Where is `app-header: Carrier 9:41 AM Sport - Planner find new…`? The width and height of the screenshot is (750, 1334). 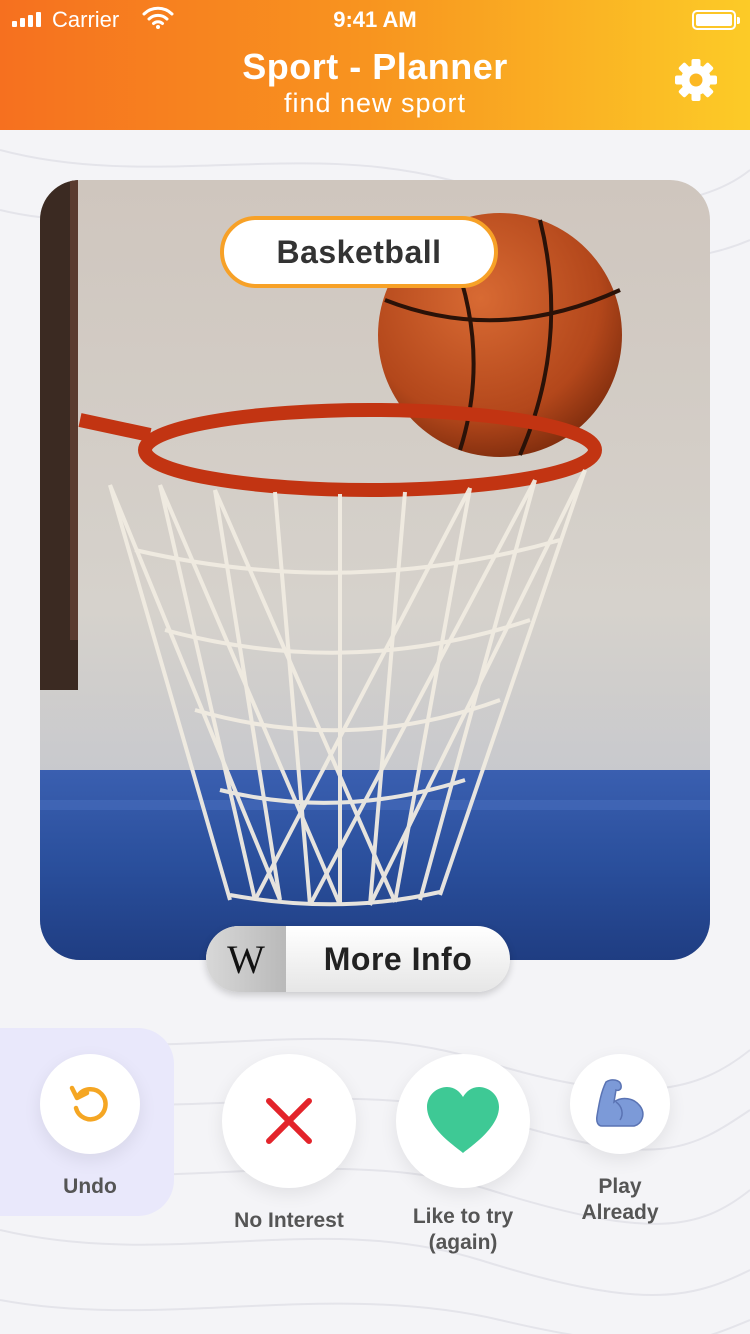 app-header: Carrier 9:41 AM Sport - Planner find new… is located at coordinates (375, 65).